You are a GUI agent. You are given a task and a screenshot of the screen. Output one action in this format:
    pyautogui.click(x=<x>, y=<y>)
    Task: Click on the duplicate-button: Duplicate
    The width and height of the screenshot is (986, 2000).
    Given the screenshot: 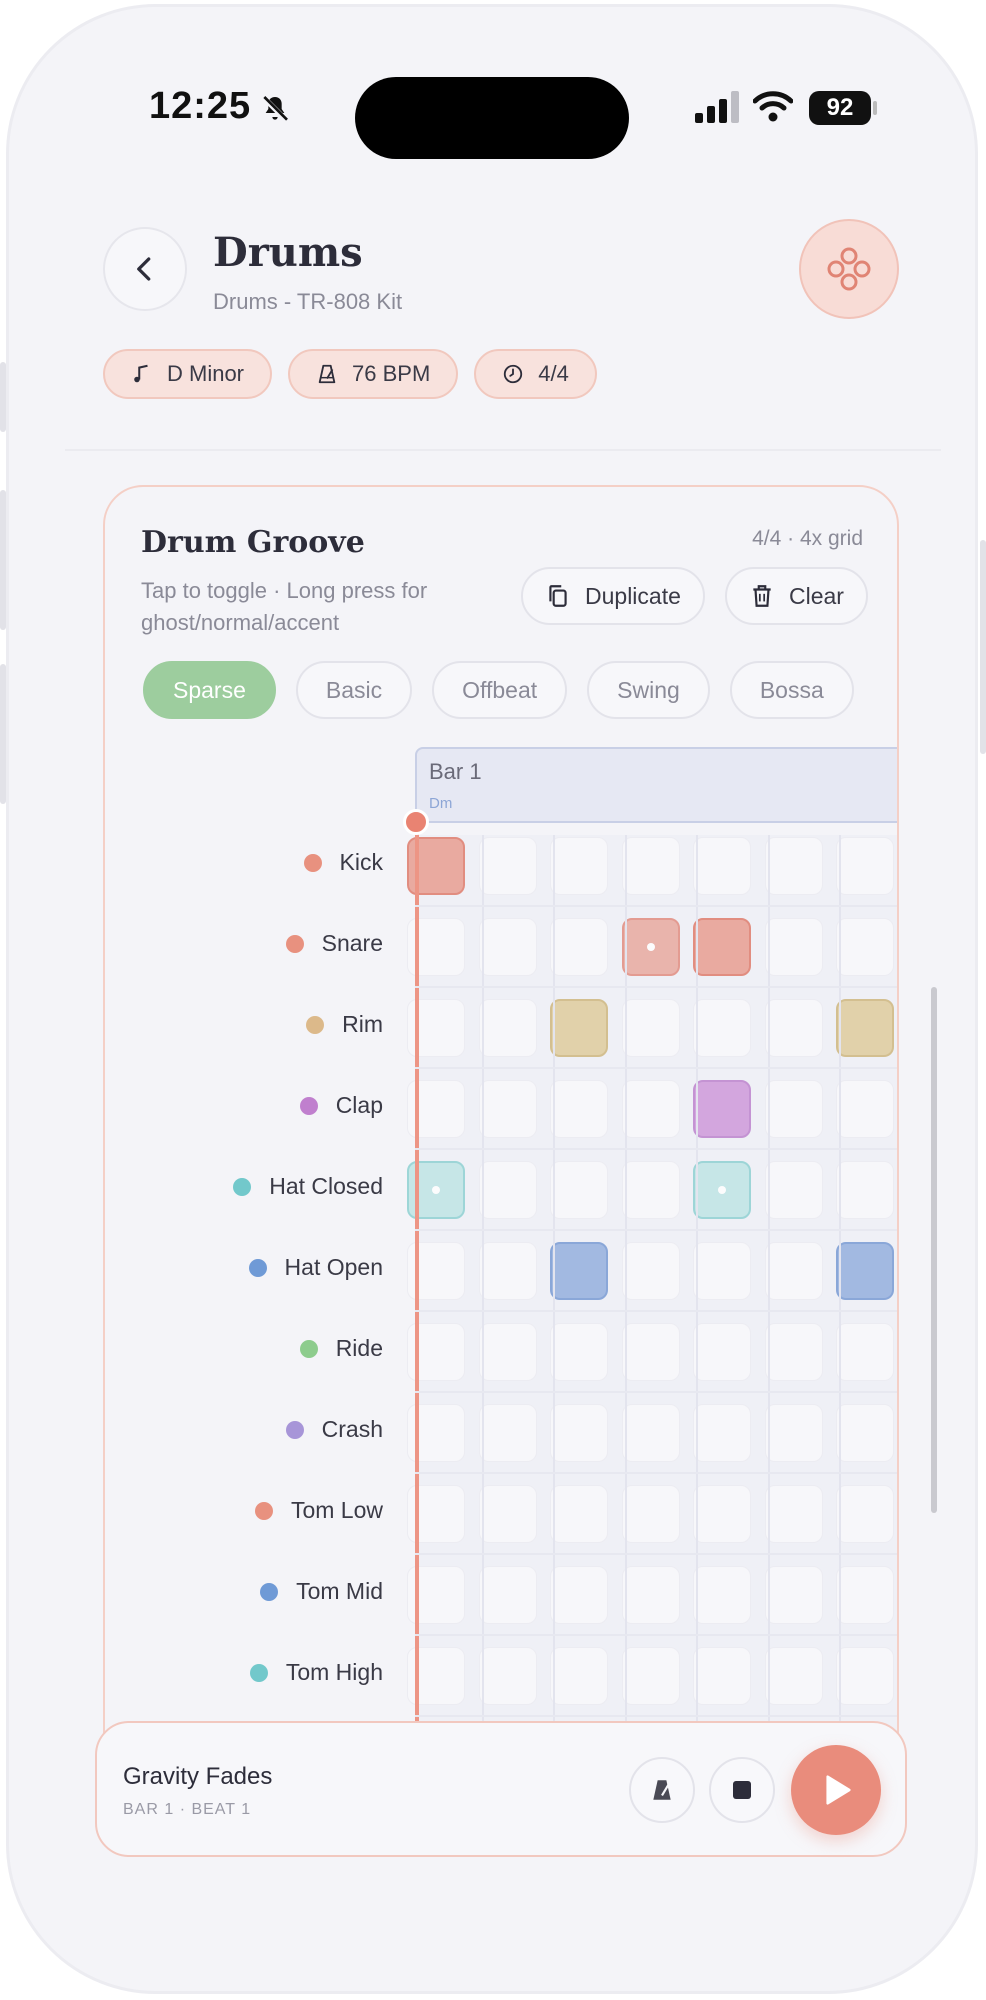 What is the action you would take?
    pyautogui.click(x=613, y=596)
    